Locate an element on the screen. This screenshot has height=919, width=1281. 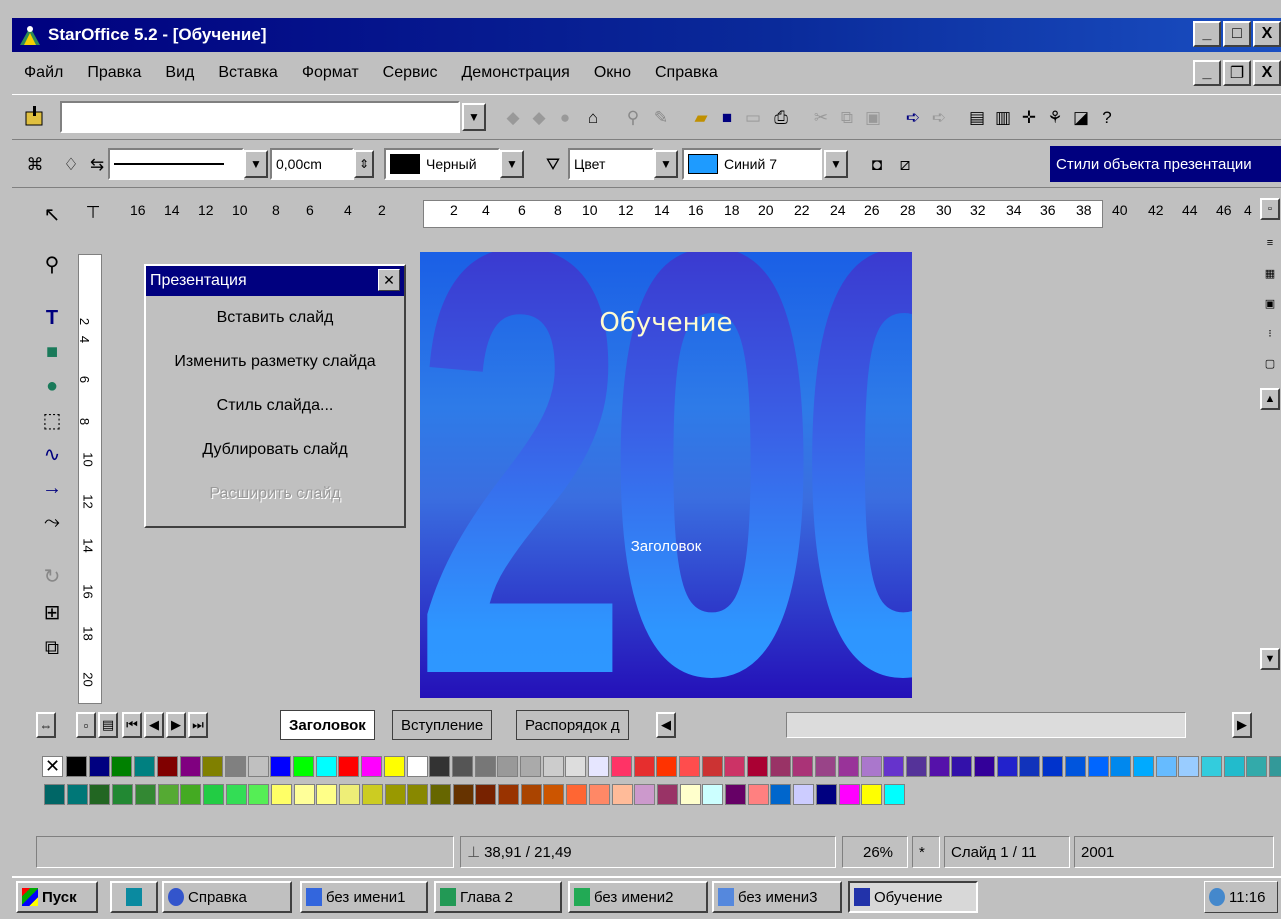
open-icon: ▰ is located at coordinates (701, 118).